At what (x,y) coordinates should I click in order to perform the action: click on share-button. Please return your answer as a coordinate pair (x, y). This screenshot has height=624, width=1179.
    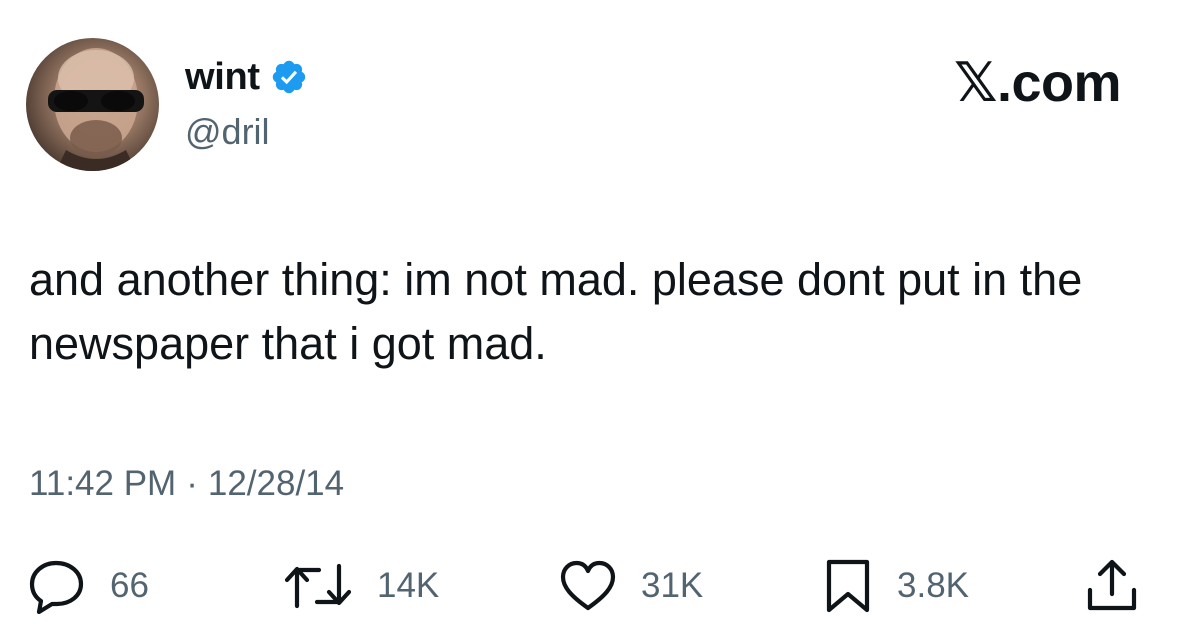
    Looking at the image, I should click on (1112, 586).